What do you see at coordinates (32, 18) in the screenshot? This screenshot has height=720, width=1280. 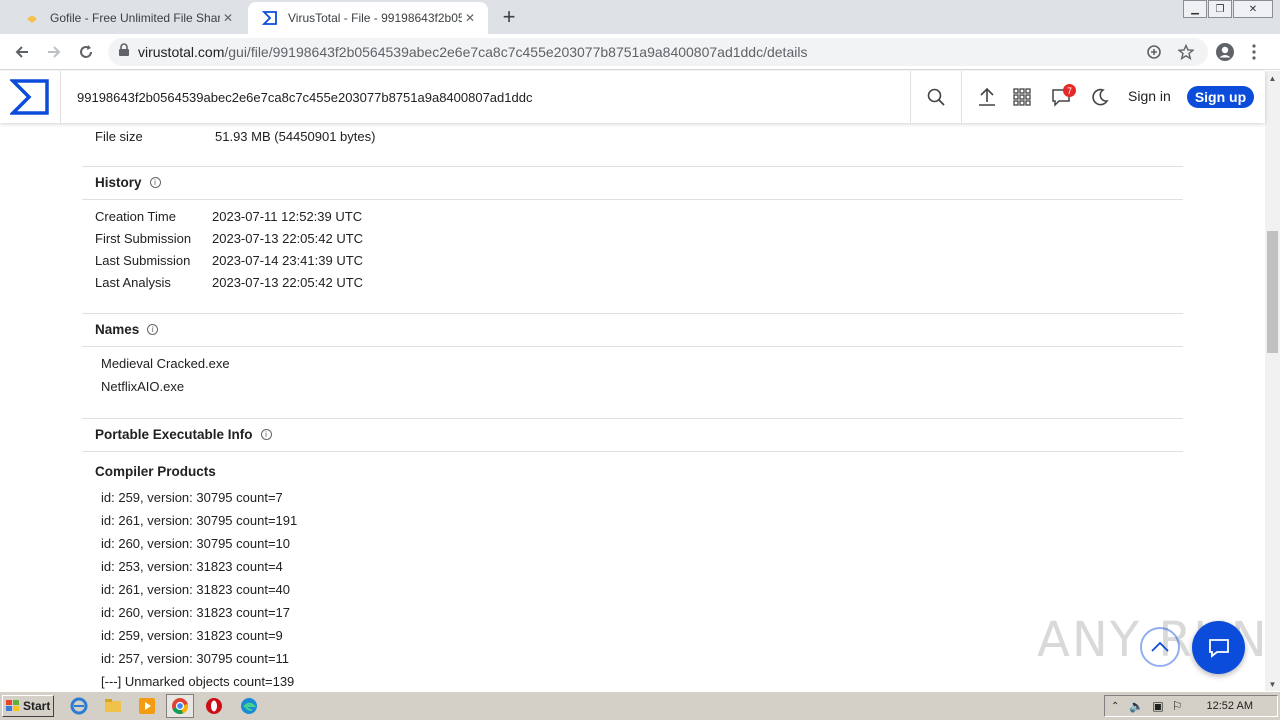 I see `gofile-favicon-icon` at bounding box center [32, 18].